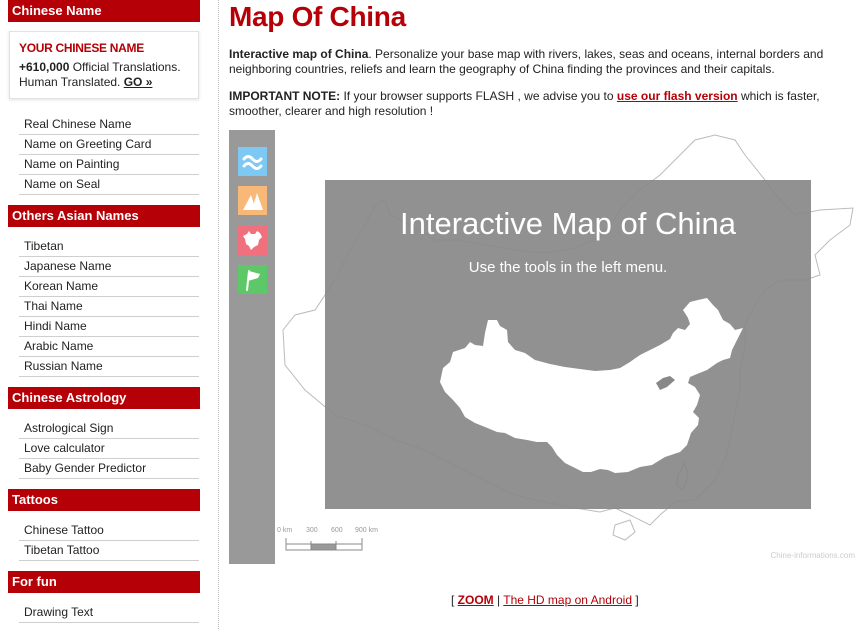  I want to click on flag-icon, so click(252, 279).